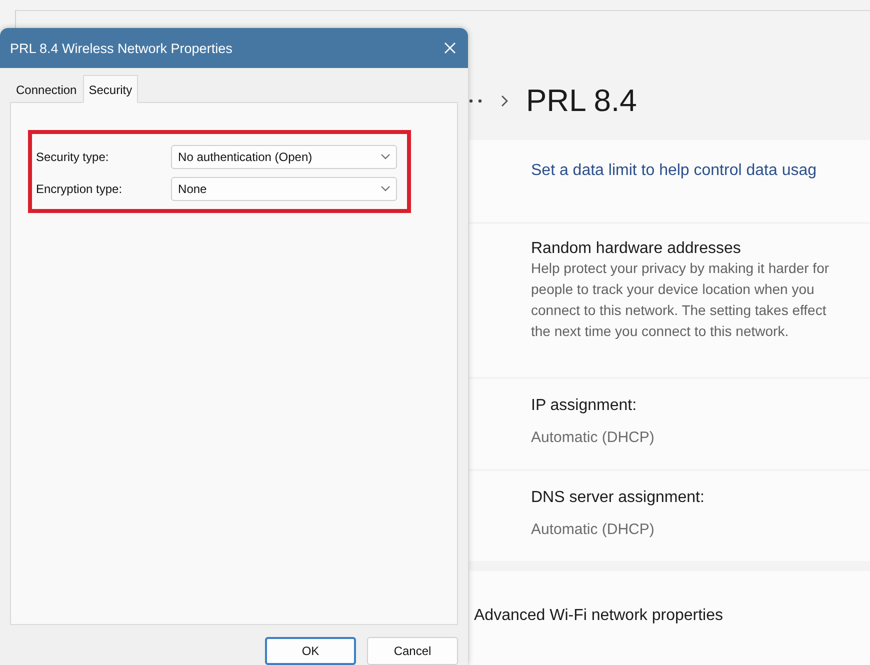 Image resolution: width=870 pixels, height=665 pixels. What do you see at coordinates (504, 101) in the screenshot?
I see `chevron-icon` at bounding box center [504, 101].